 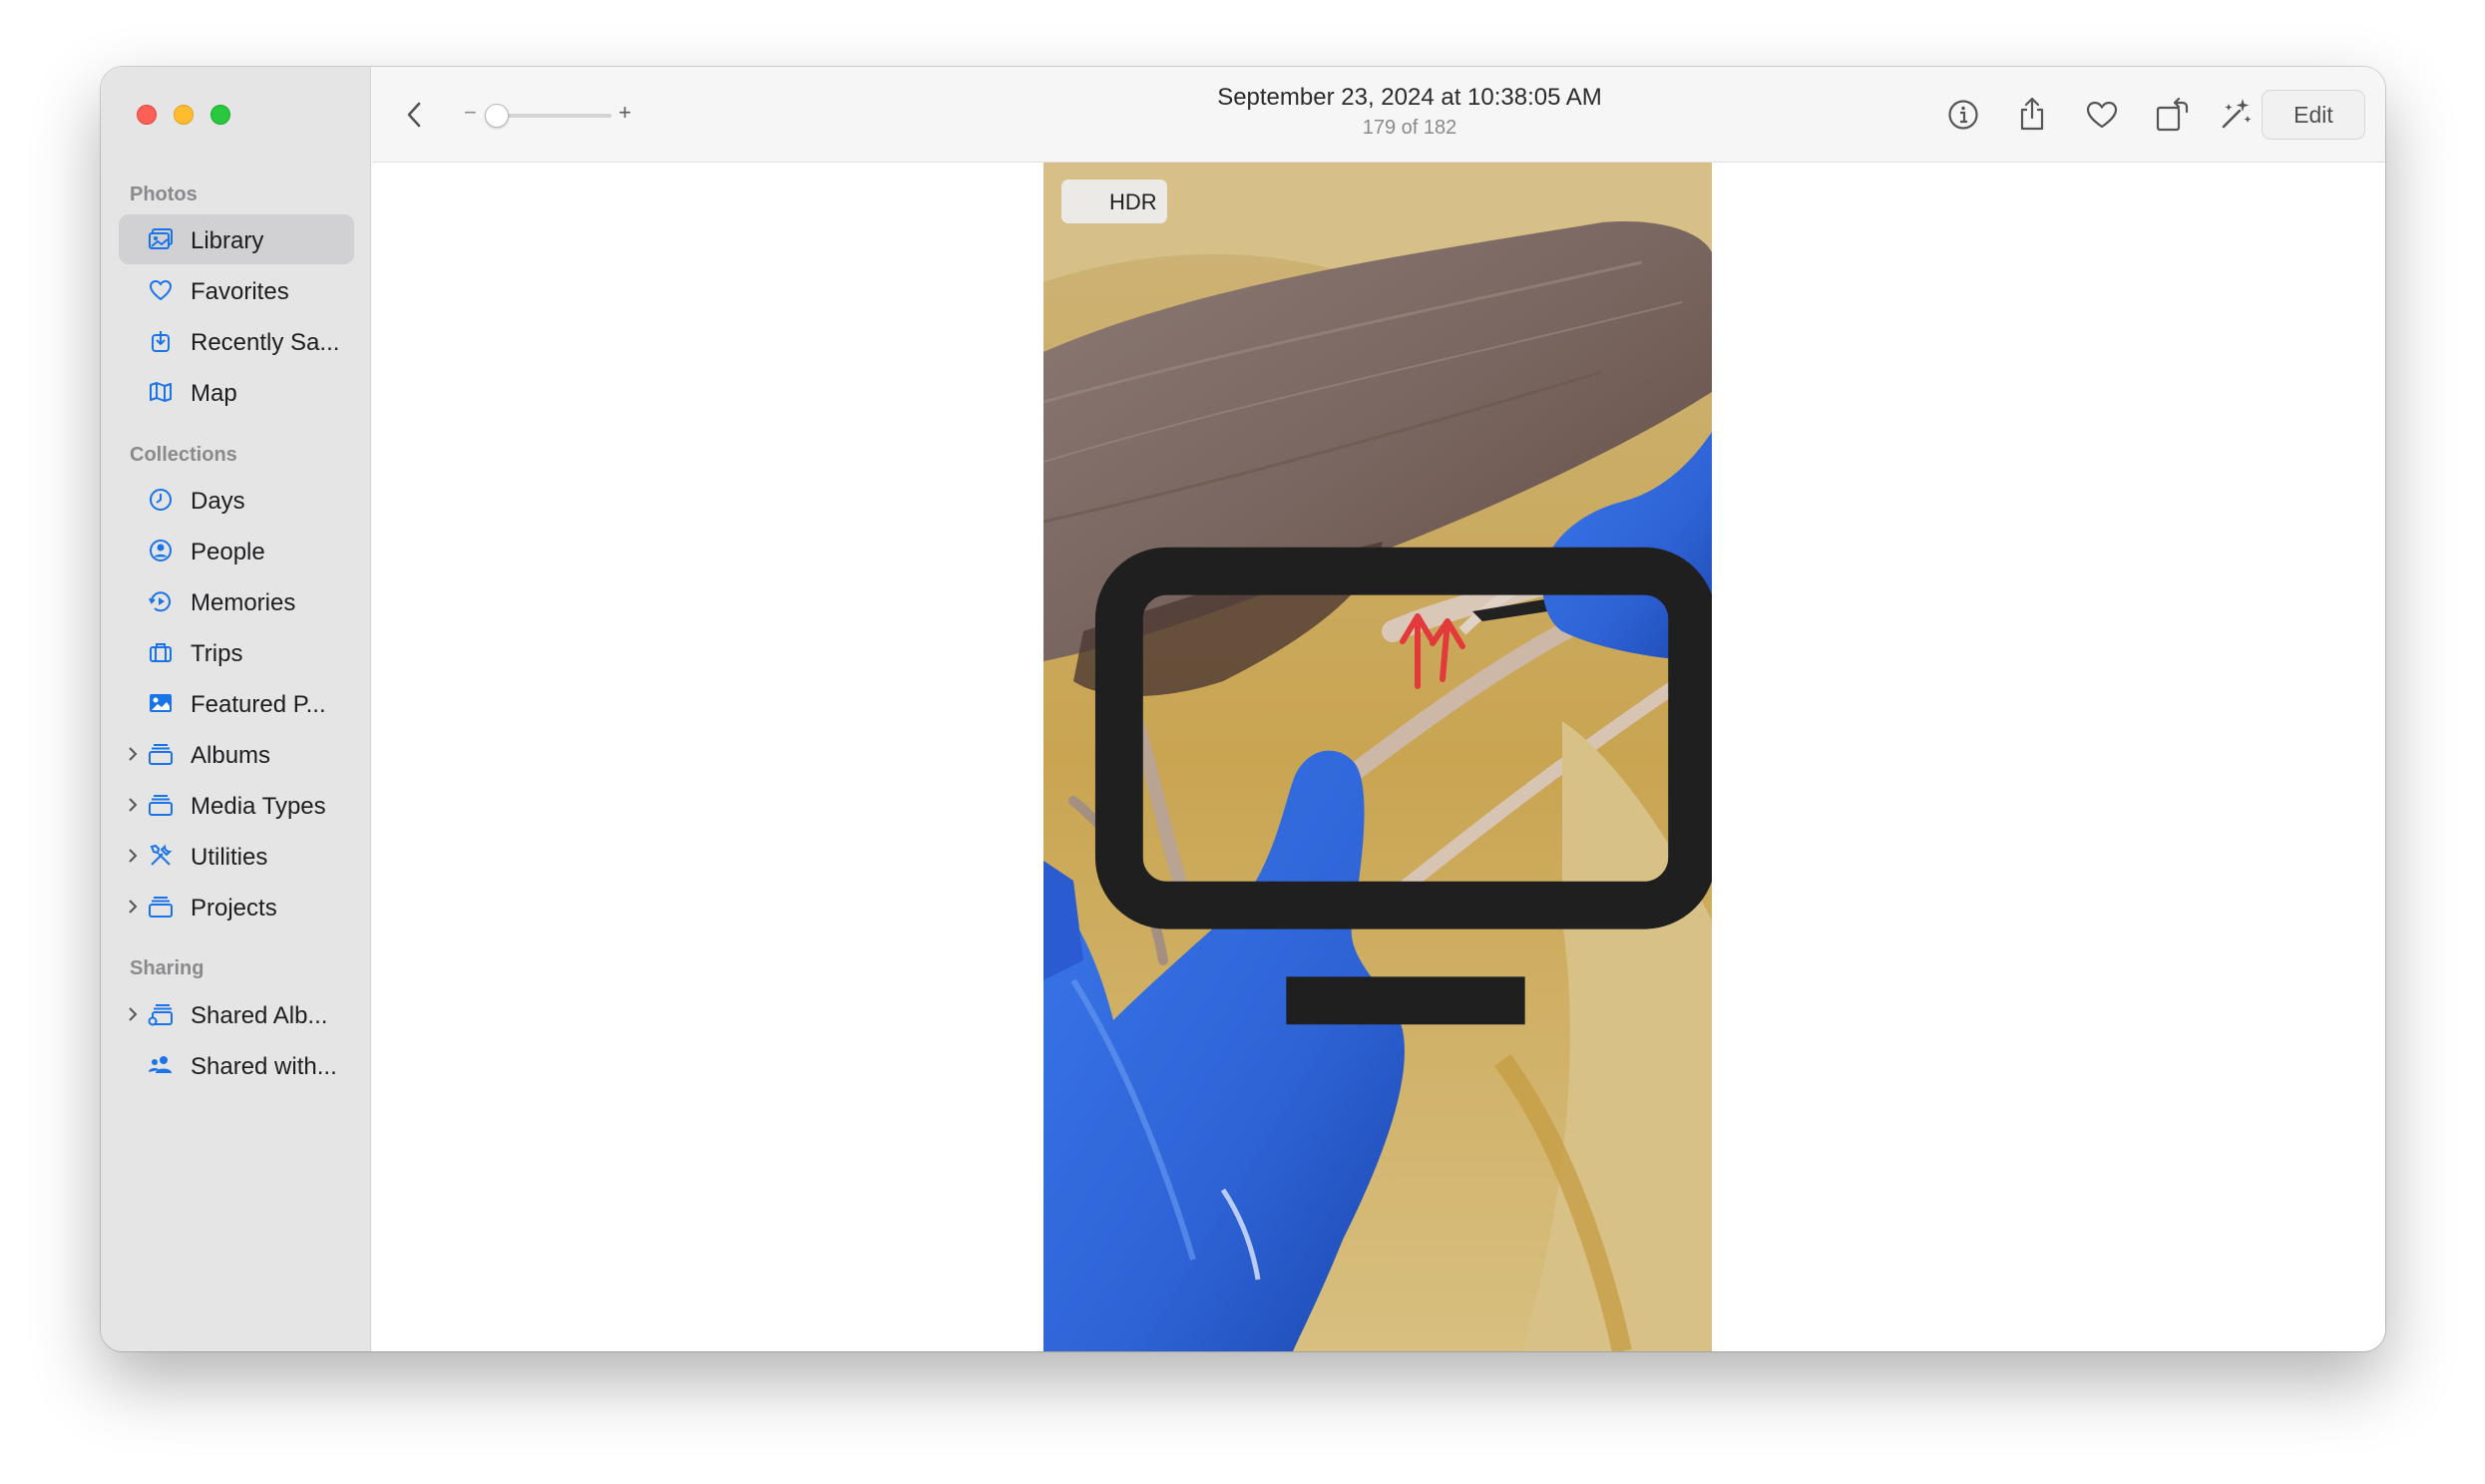 I want to click on sidebar-item-label: Days, so click(x=218, y=501).